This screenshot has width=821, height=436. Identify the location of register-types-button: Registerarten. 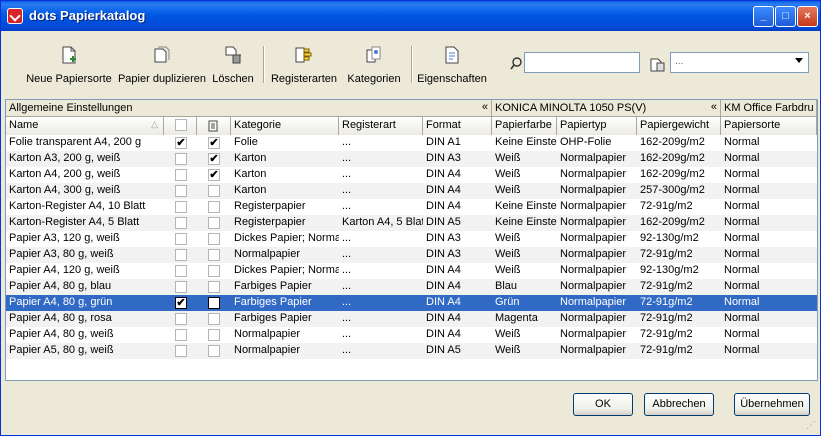
(304, 65).